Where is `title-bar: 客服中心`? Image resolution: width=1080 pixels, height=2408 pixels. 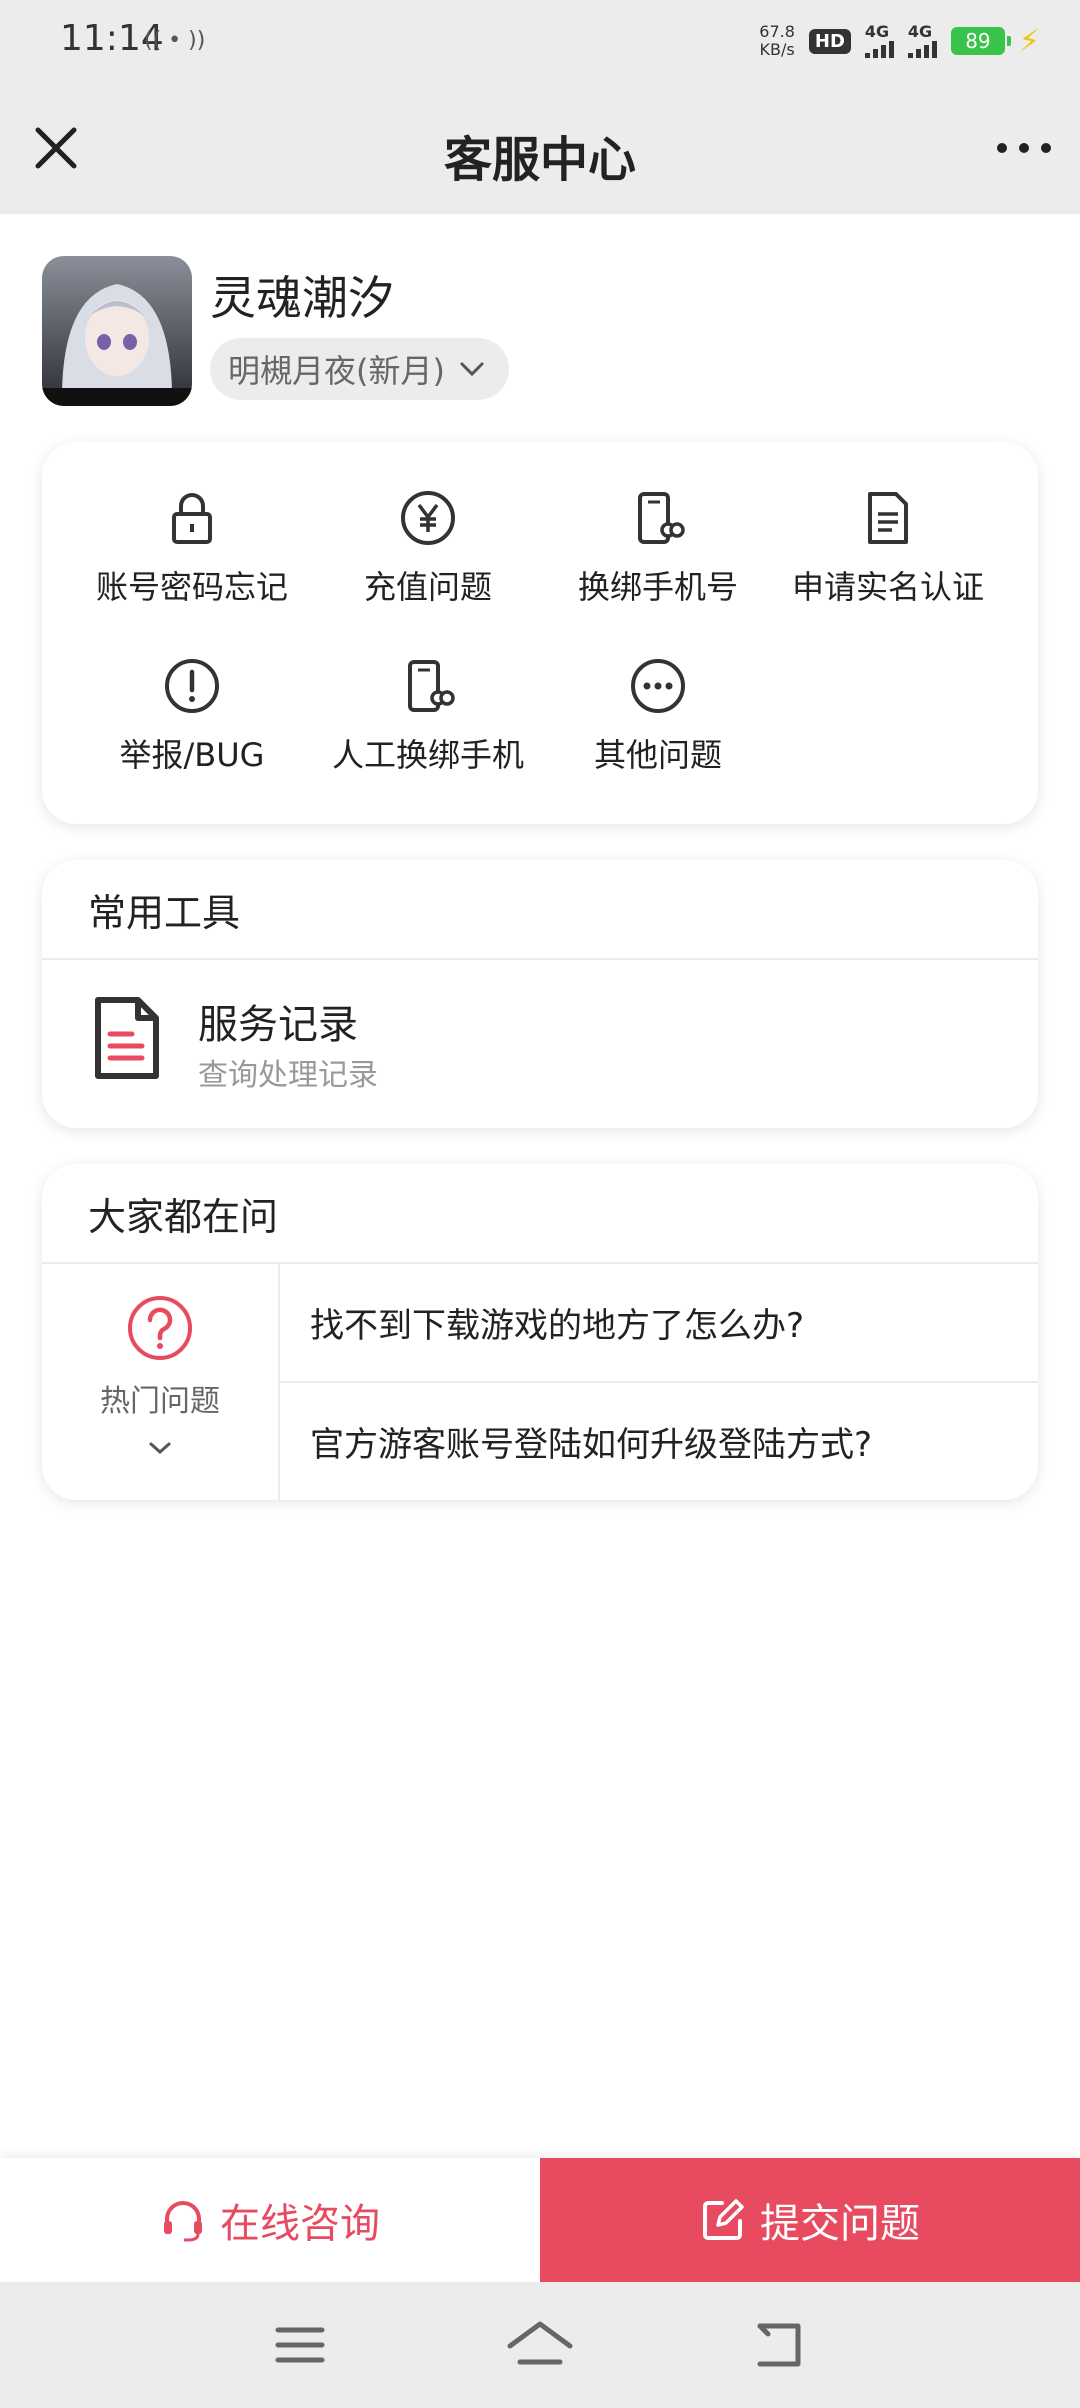
title-bar: 客服中心 is located at coordinates (540, 148).